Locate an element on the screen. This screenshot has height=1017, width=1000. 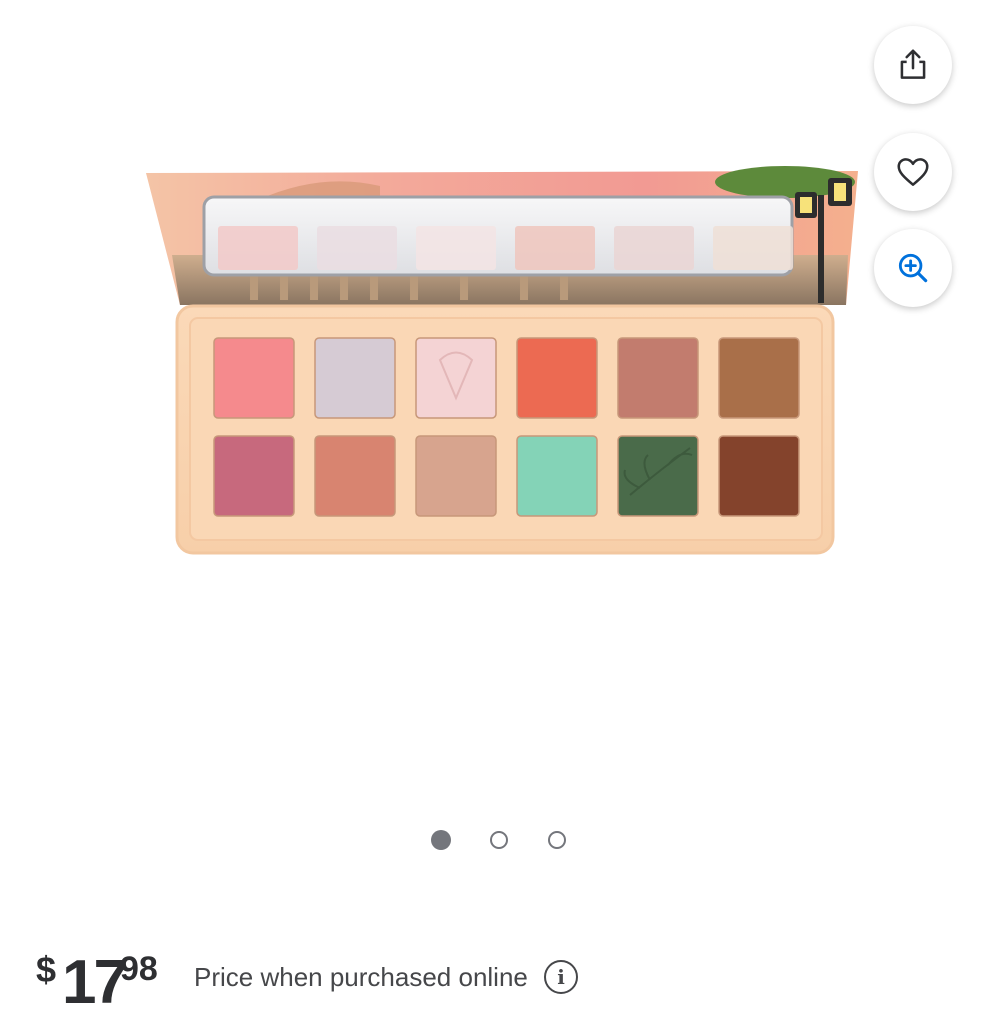
favorite-button is located at coordinates (913, 172).